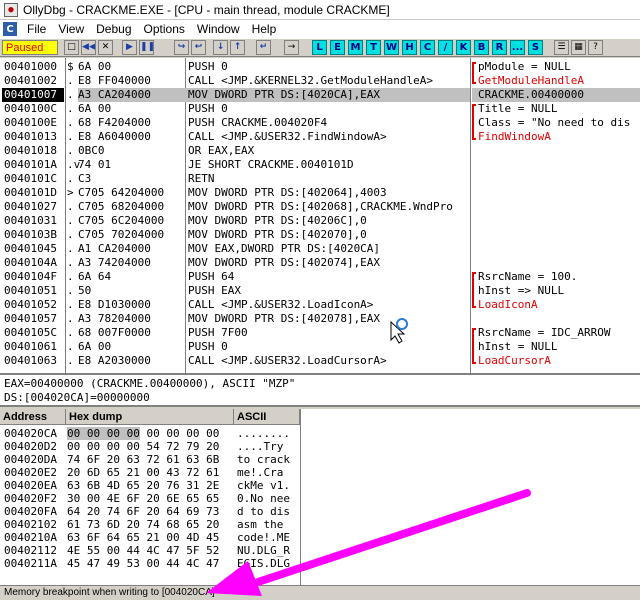 The height and width of the screenshot is (600, 640). I want to click on dump-row: 004020D2 00 00 00 00 54 72 79 20 ....Try, so click(150, 446).